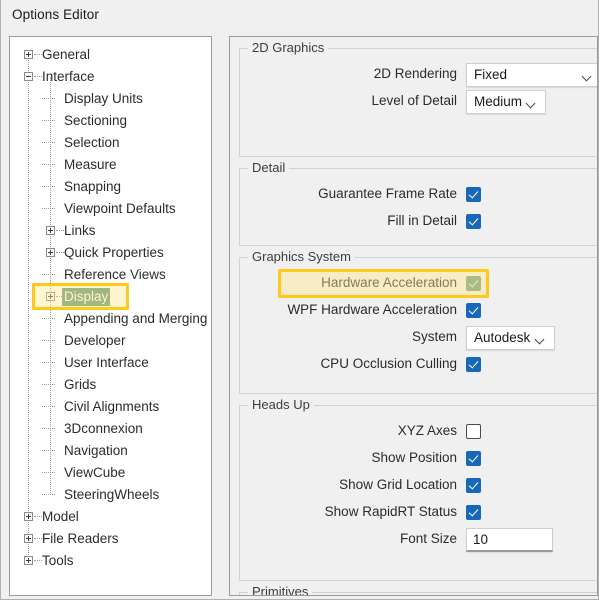 The width and height of the screenshot is (599, 600). Describe the element at coordinates (387, 193) in the screenshot. I see `field-label: Guarantee Frame Rate` at that location.